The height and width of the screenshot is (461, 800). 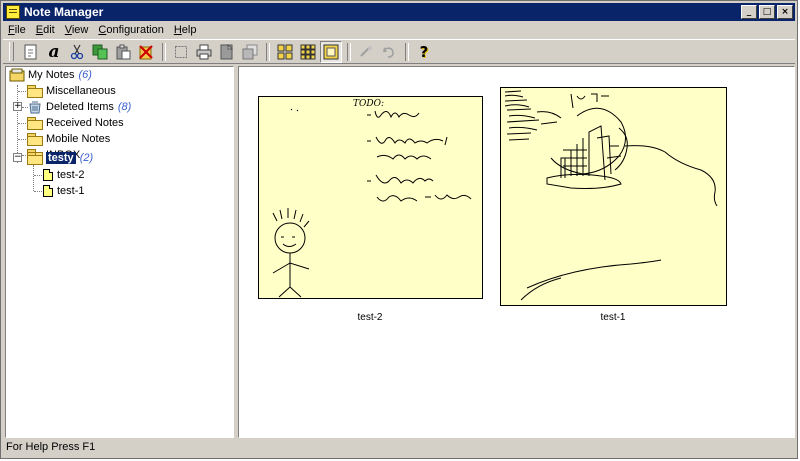 I want to click on paste-button, so click(x=123, y=52).